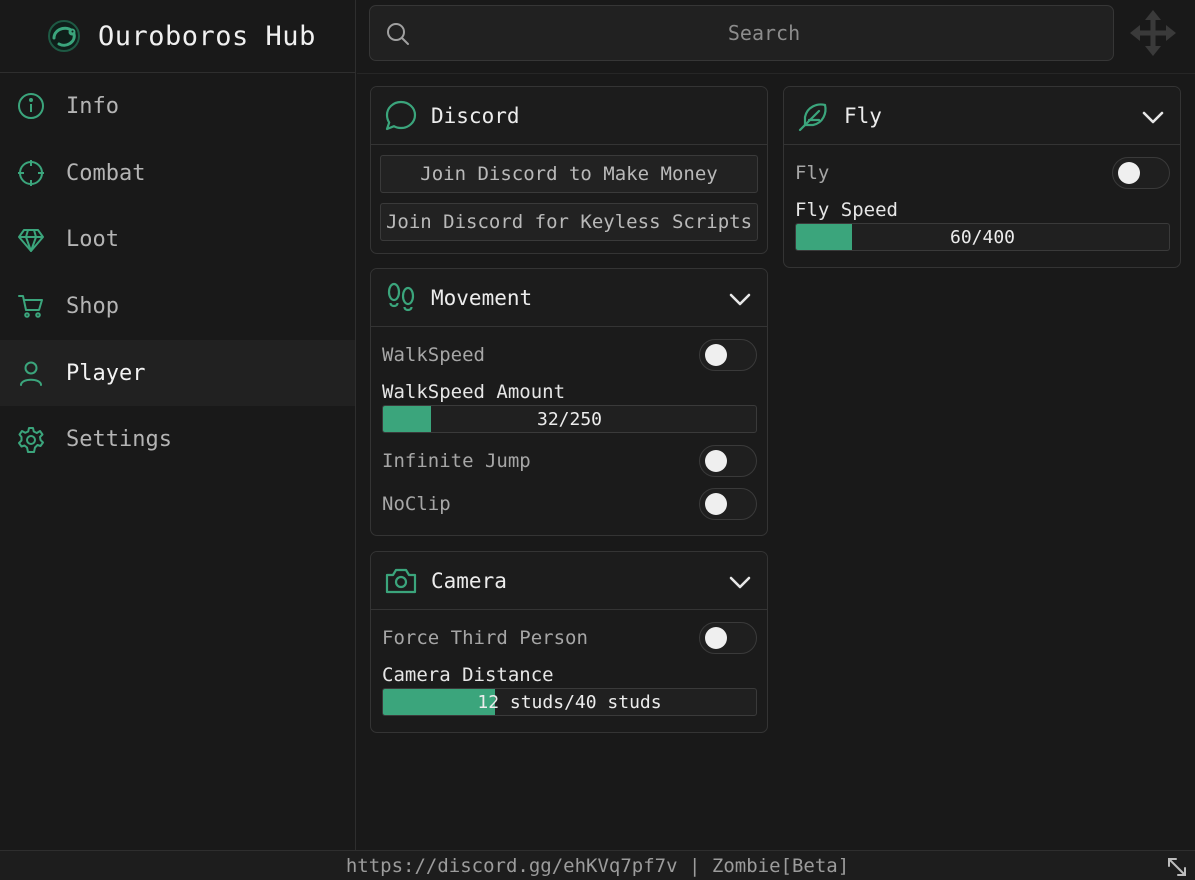  I want to click on ouroboros-logo-icon, so click(64, 36).